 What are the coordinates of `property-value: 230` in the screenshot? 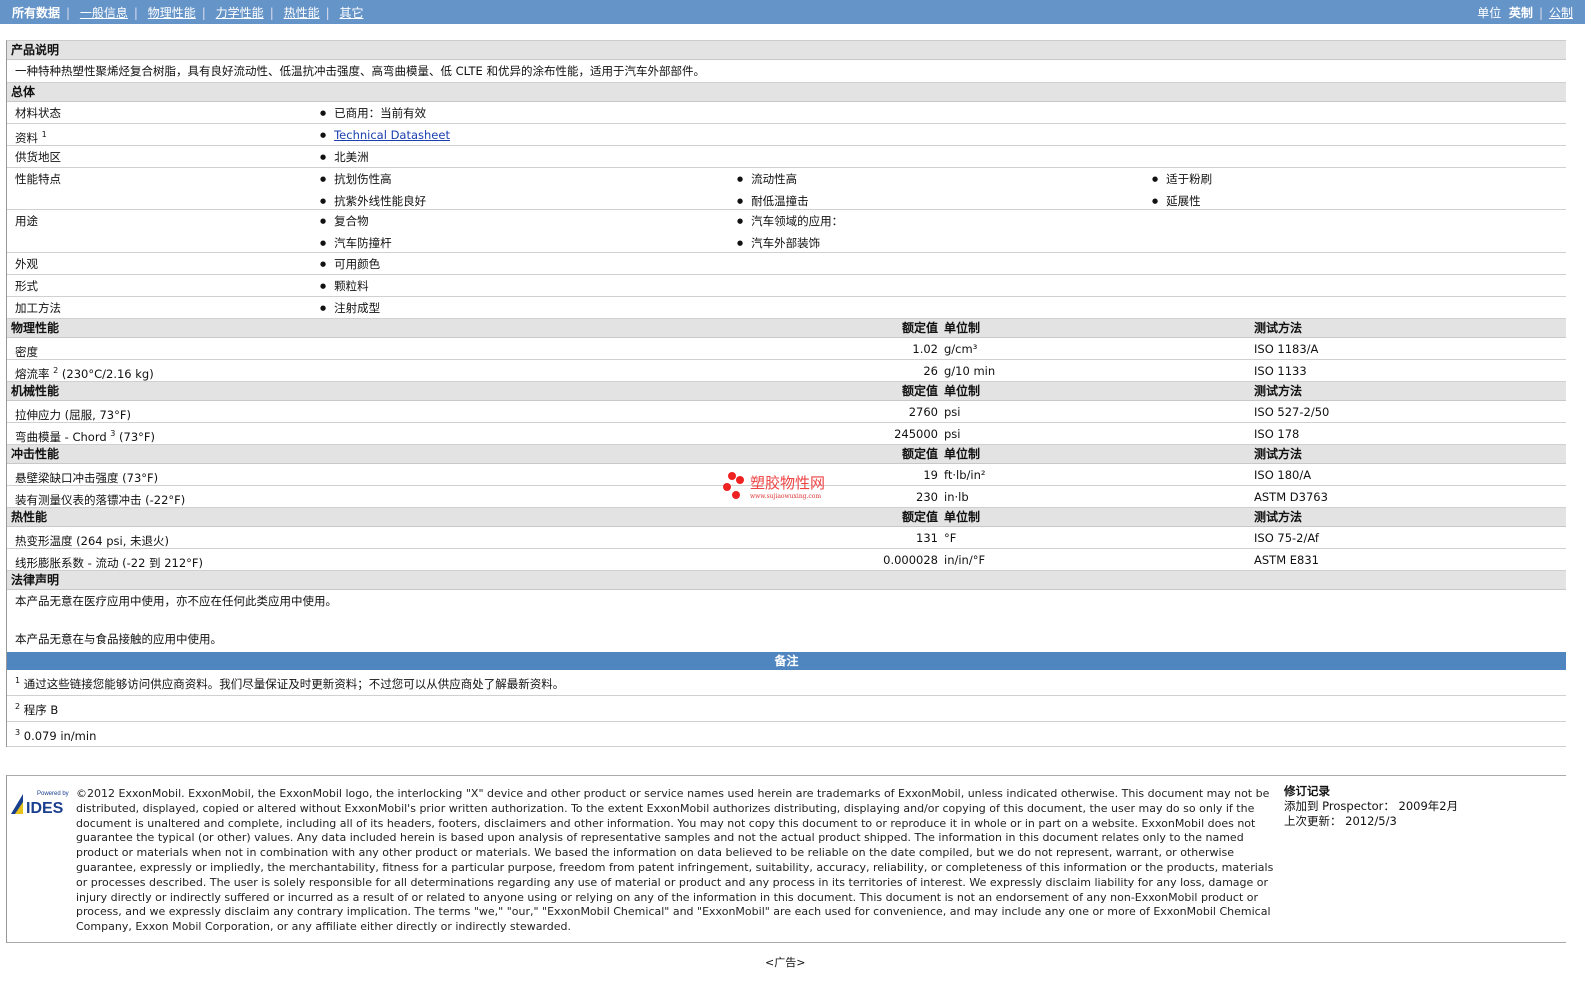 It's located at (927, 497).